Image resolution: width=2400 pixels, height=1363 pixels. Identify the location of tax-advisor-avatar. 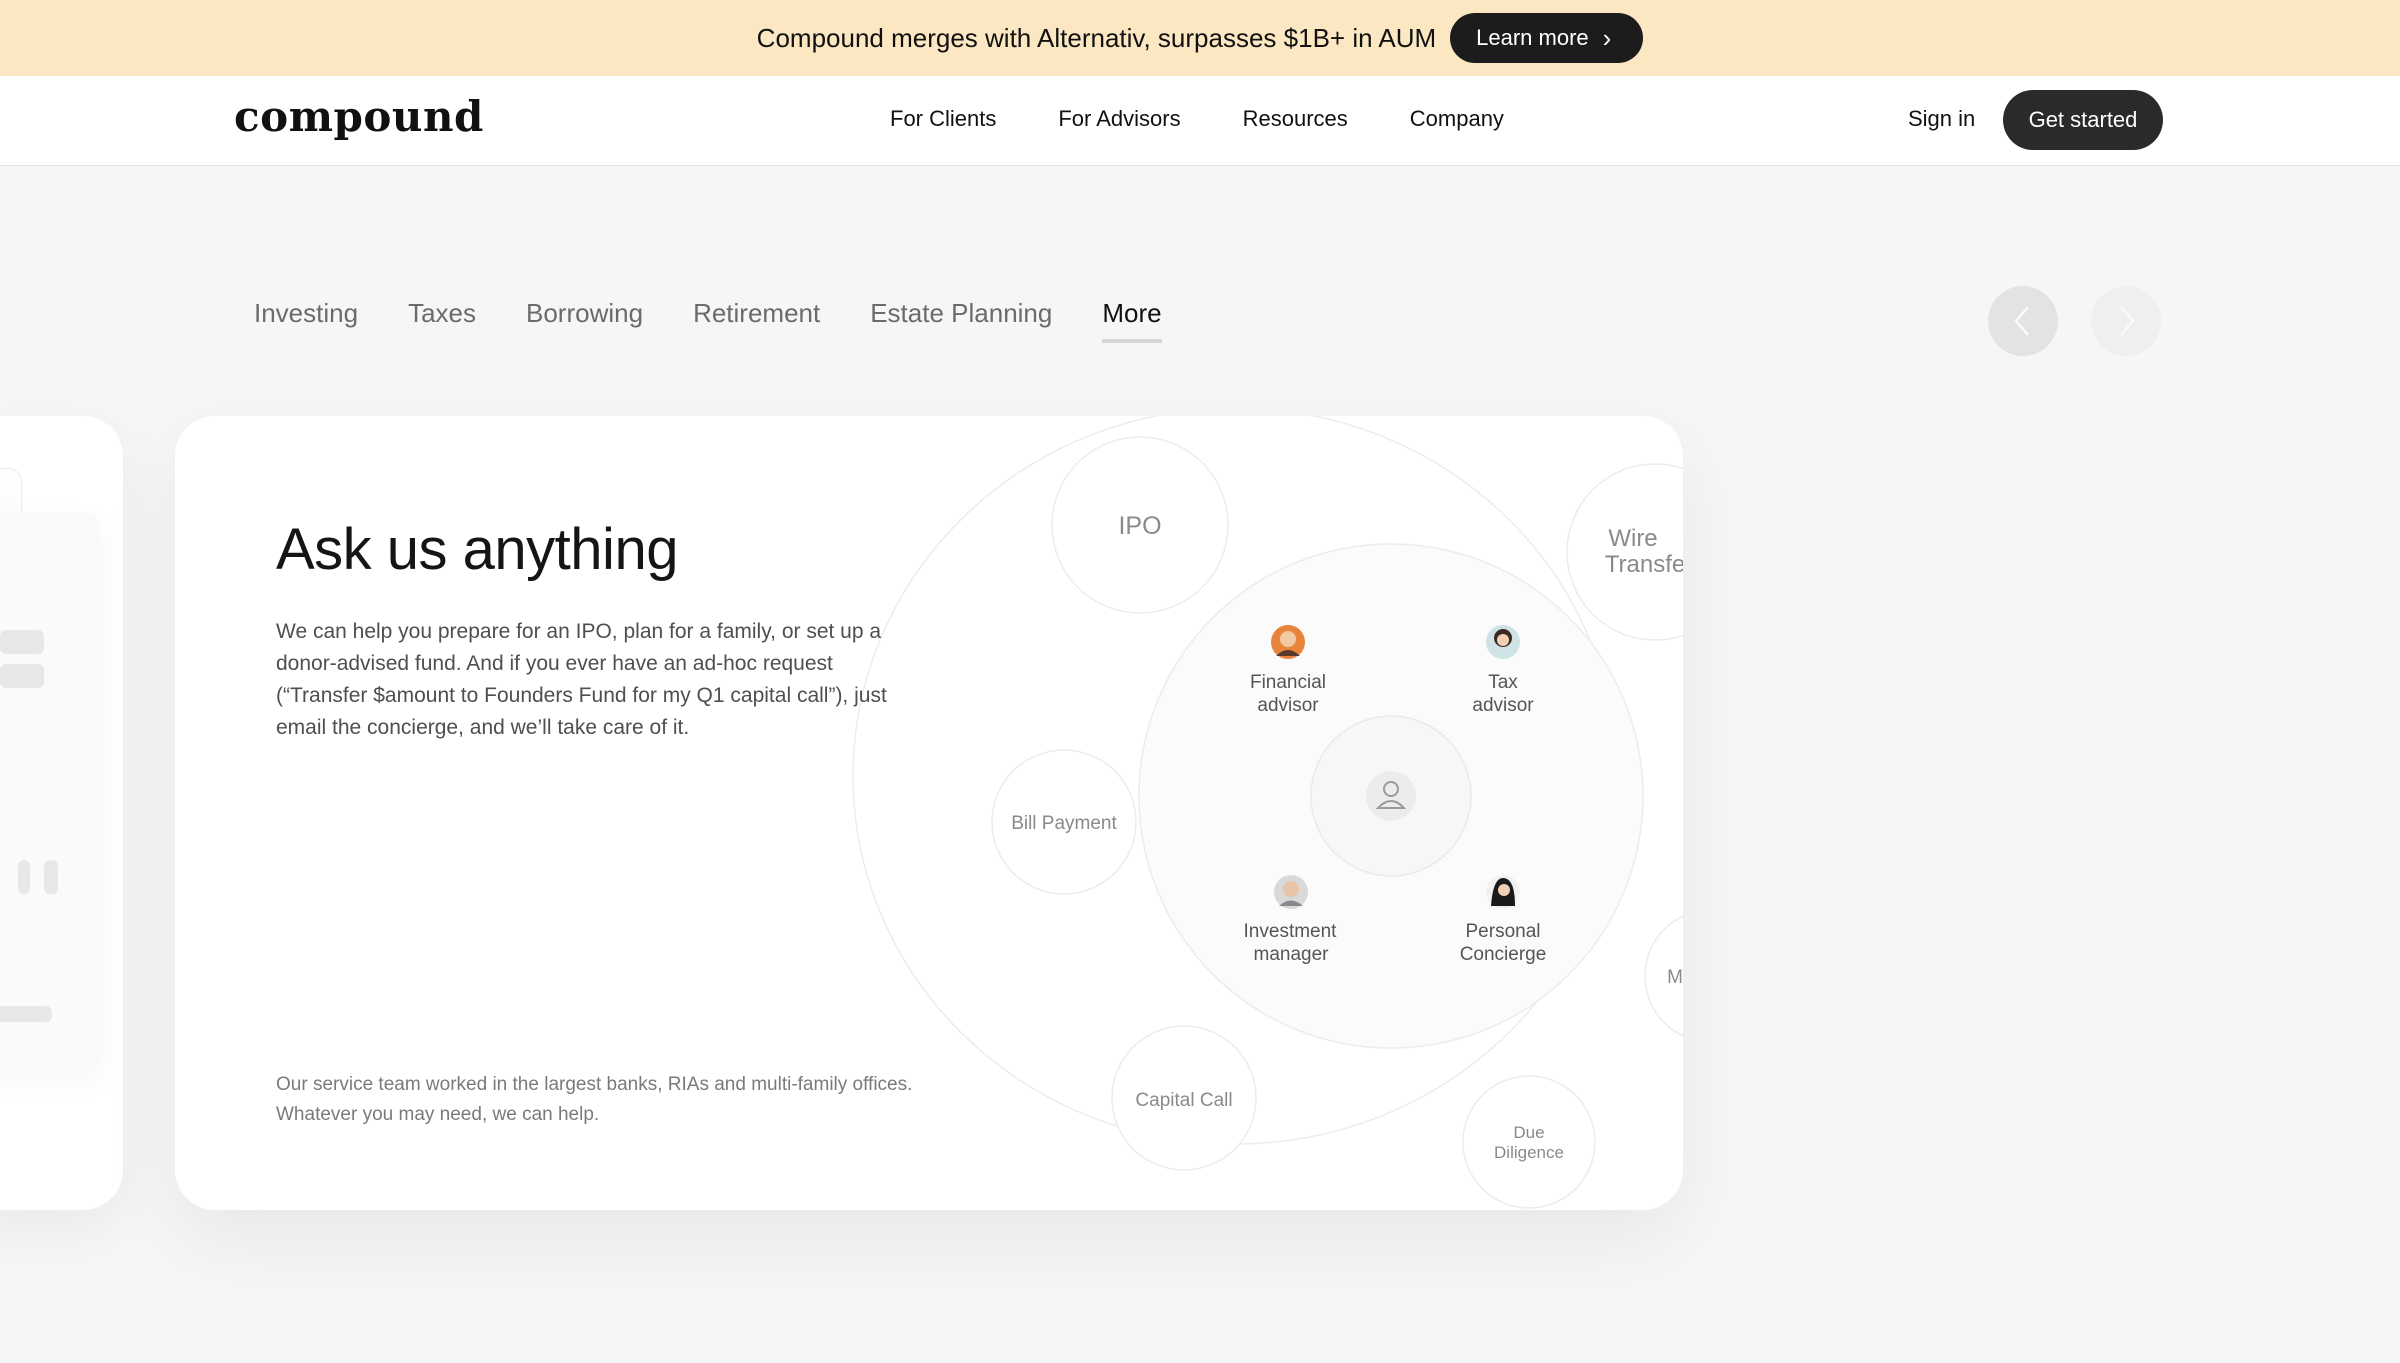
(1503, 642).